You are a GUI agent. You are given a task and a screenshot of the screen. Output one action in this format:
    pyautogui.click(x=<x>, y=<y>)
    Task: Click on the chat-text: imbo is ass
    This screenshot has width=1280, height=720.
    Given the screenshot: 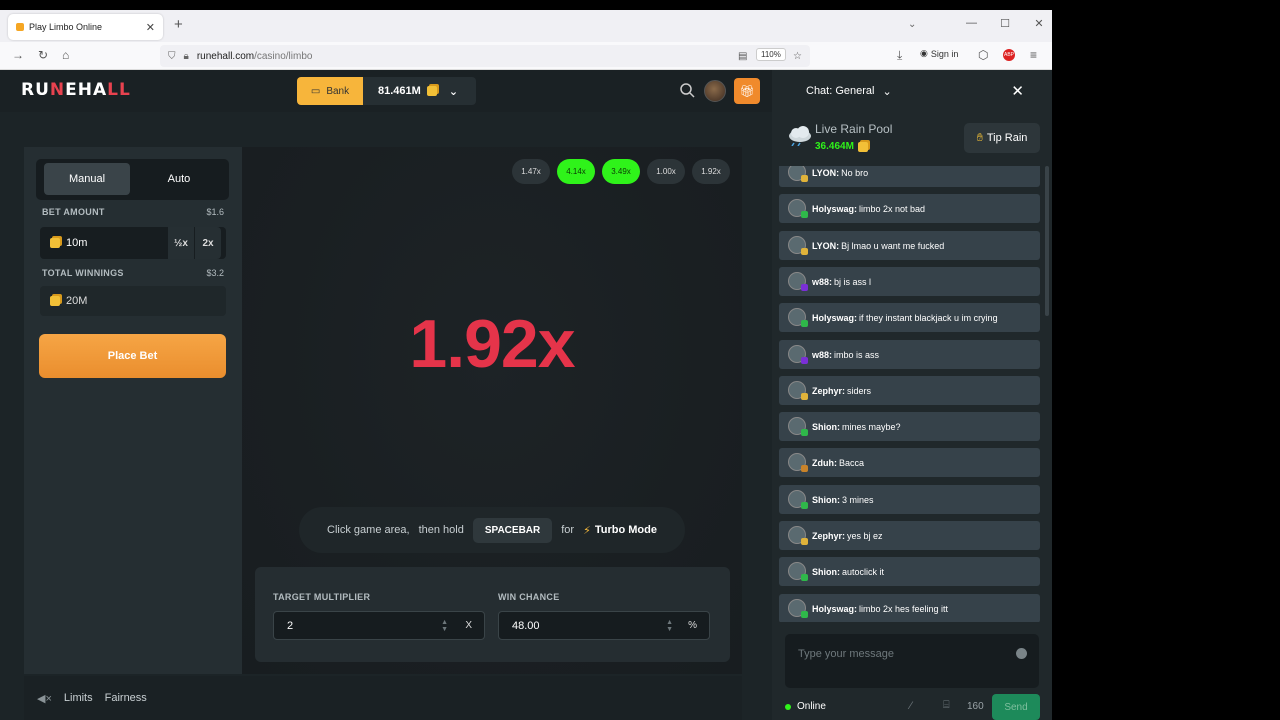 What is the action you would take?
    pyautogui.click(x=857, y=354)
    